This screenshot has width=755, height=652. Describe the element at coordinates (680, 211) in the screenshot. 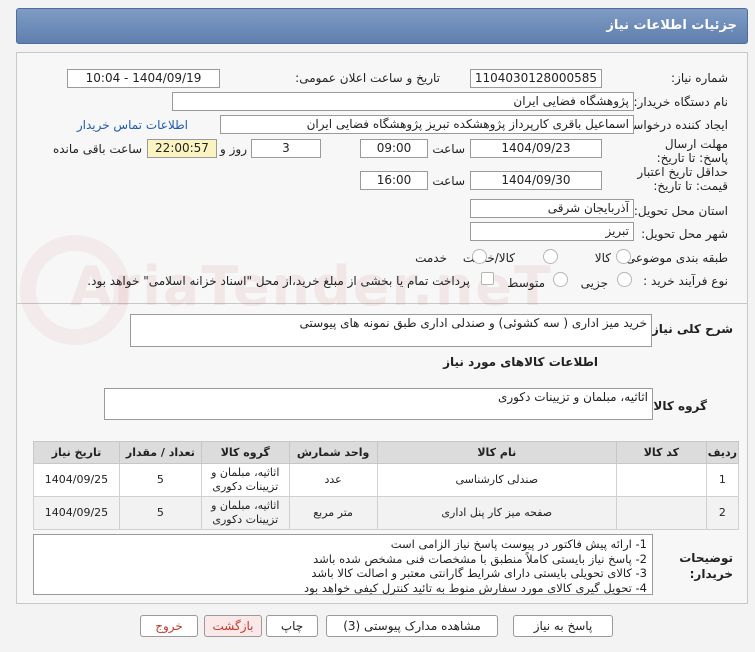

I see `province-label: استان محل تحویل:` at that location.